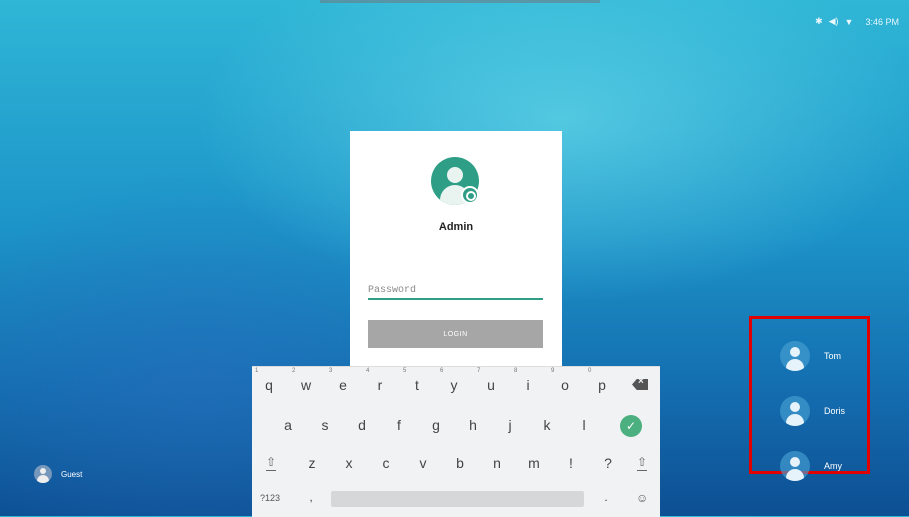  What do you see at coordinates (343, 385) in the screenshot?
I see `key-label: e` at bounding box center [343, 385].